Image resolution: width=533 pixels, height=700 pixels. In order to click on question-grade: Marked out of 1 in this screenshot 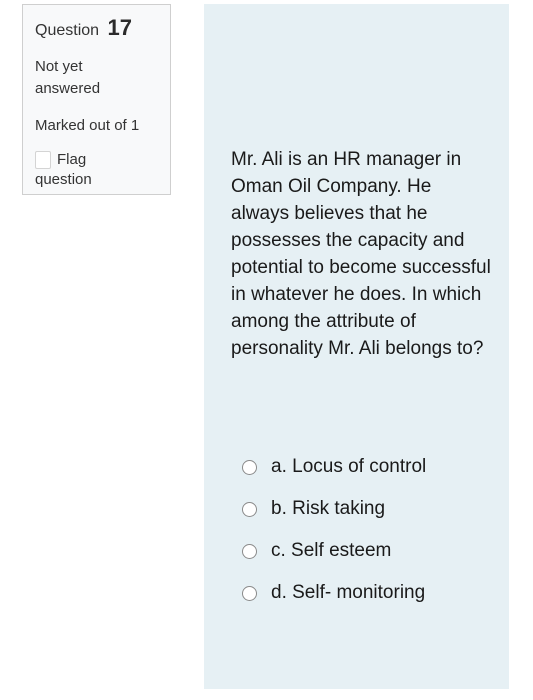, I will do `click(87, 125)`.